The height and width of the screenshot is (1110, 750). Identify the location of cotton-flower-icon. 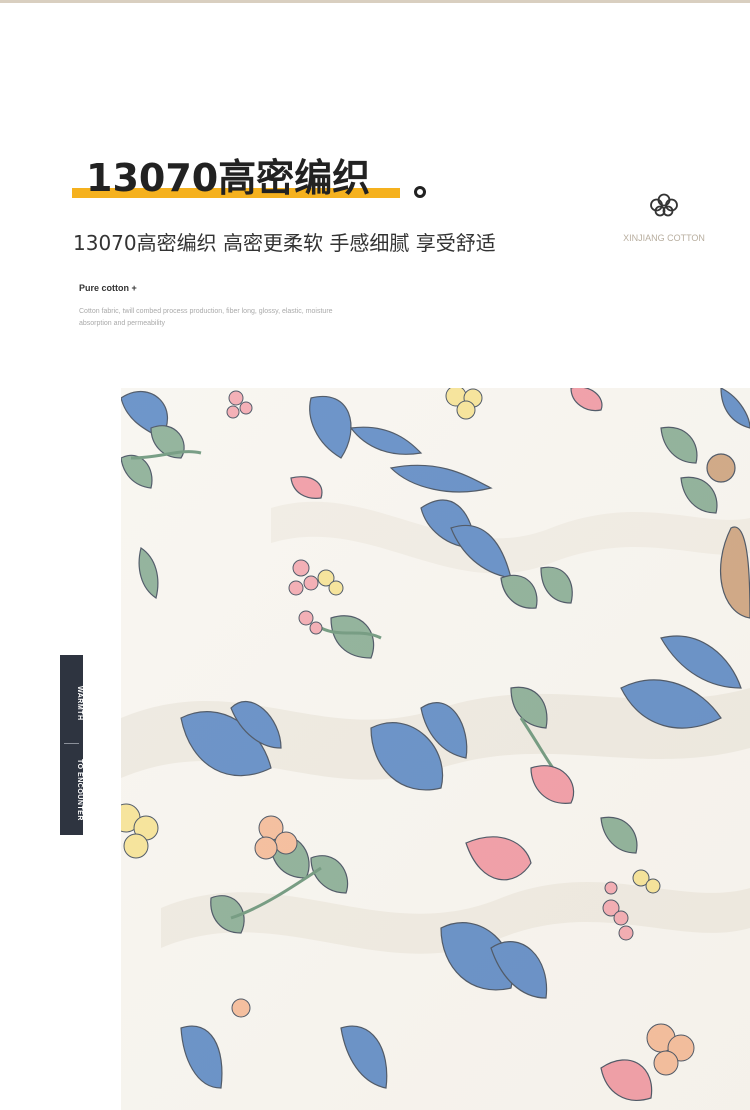
(664, 205).